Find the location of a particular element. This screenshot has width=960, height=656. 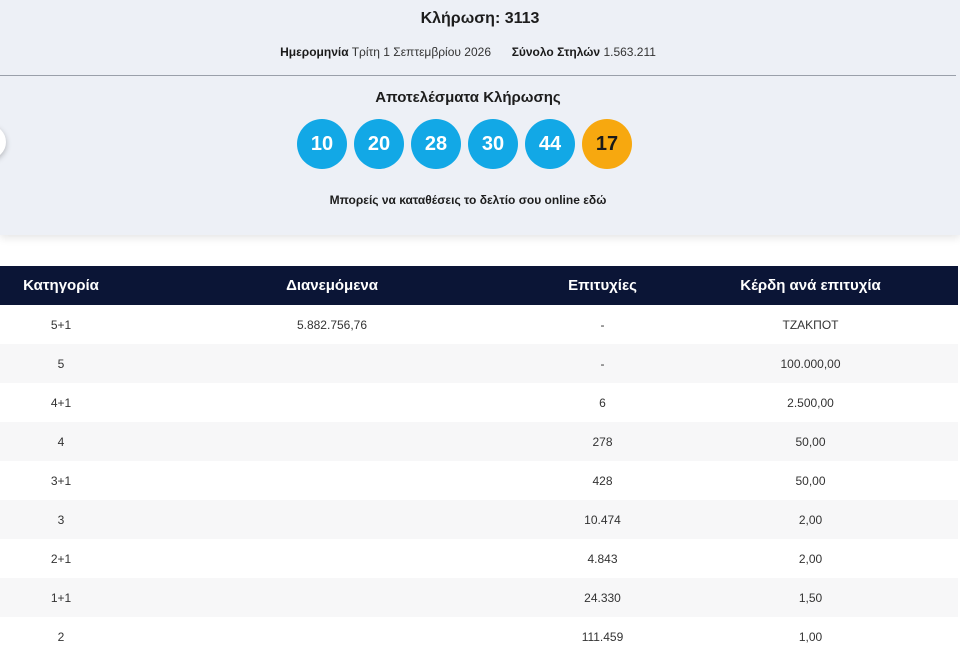

table-row: 1+1 24.330 1,50 is located at coordinates (479, 597).